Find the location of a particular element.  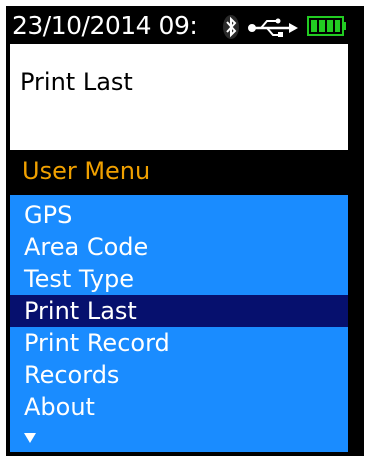

menu-item-label: About is located at coordinates (59, 407).